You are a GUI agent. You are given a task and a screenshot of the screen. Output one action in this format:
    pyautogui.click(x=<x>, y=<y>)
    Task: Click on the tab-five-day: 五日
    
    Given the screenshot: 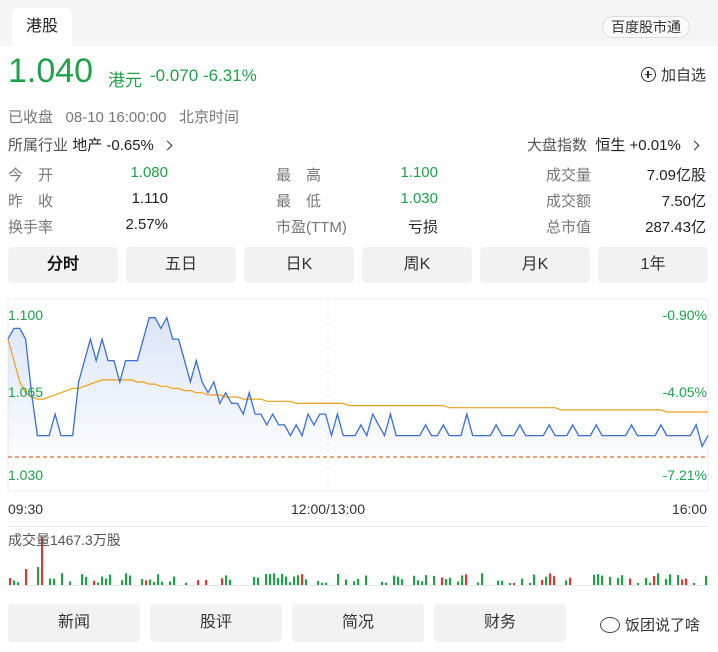 What is the action you would take?
    pyautogui.click(x=181, y=265)
    